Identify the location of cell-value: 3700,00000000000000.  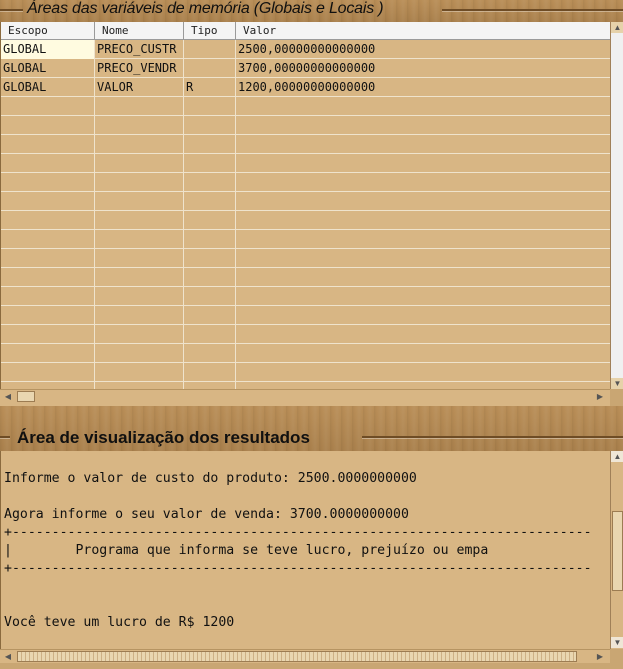
(423, 68).